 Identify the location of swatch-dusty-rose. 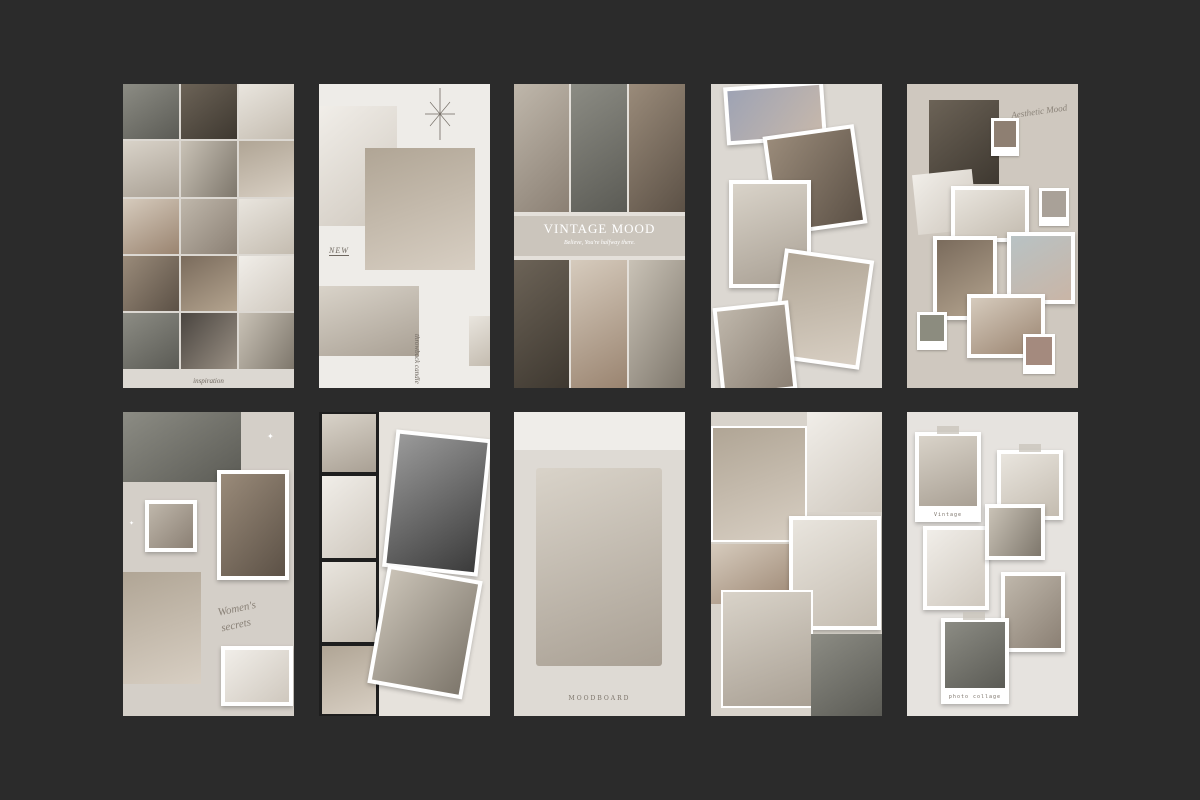
(1039, 354).